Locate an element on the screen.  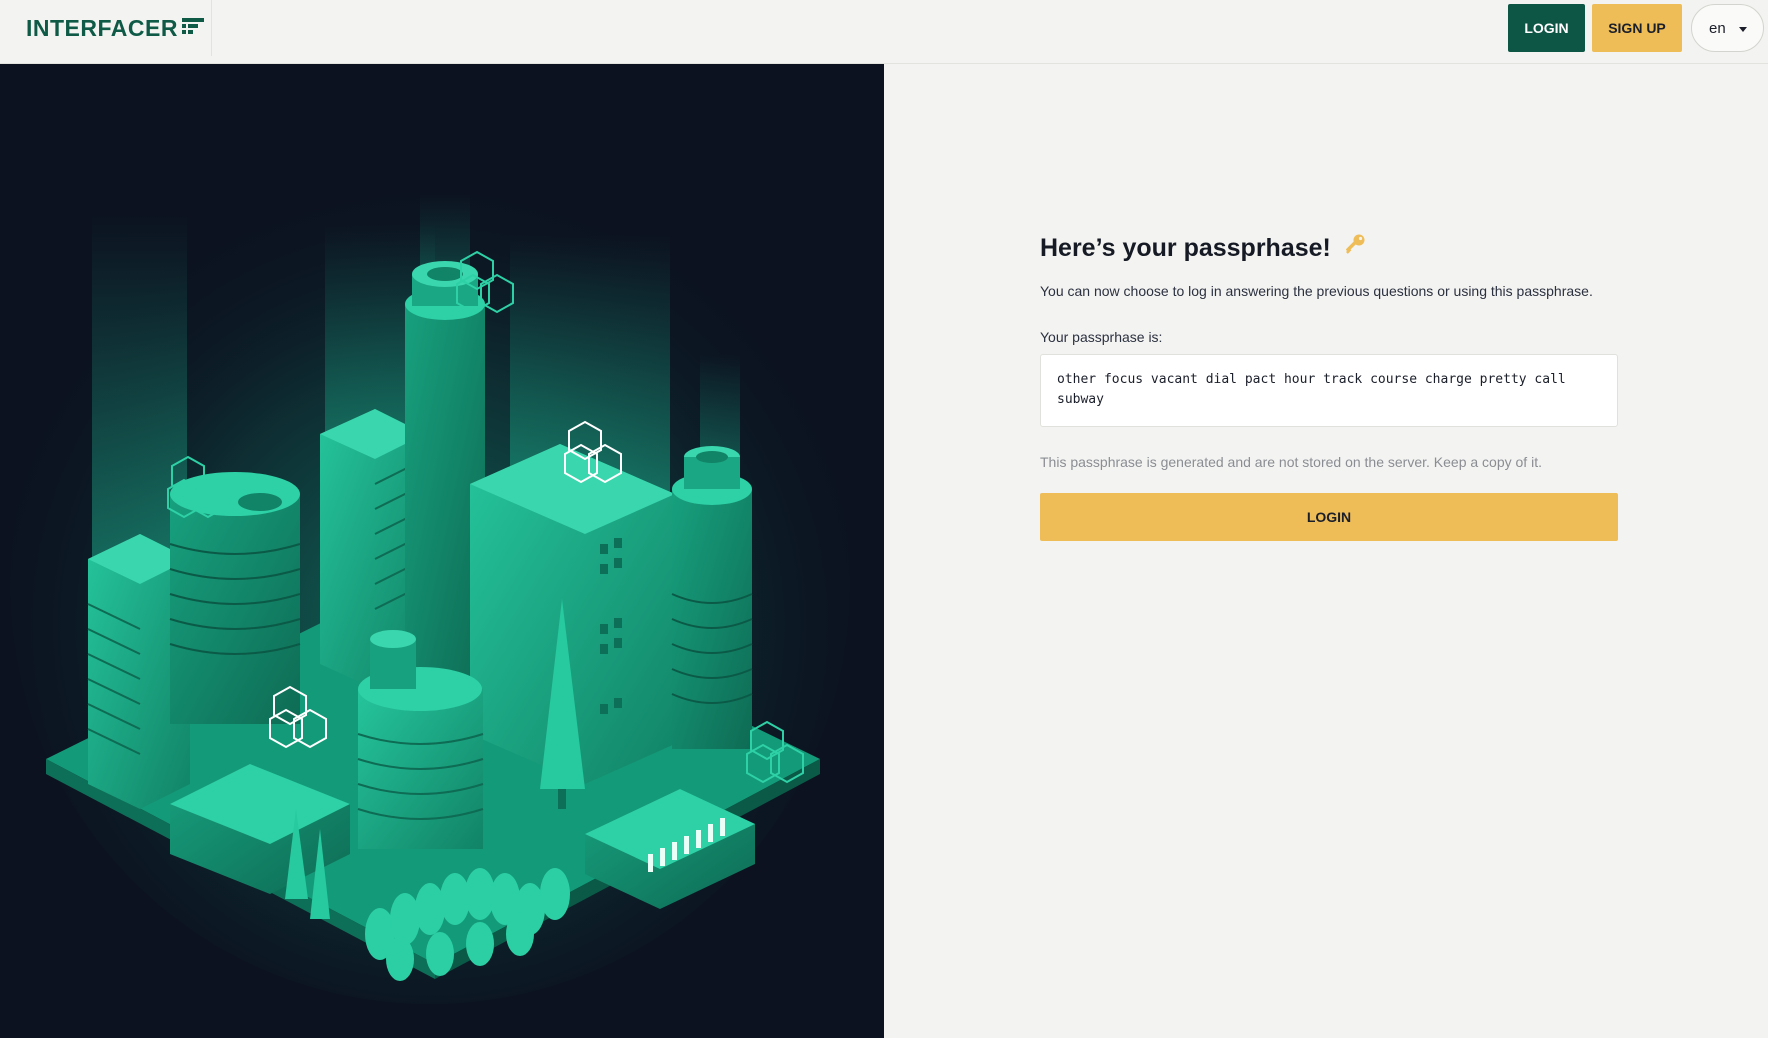
language-select: en is located at coordinates (1727, 28).